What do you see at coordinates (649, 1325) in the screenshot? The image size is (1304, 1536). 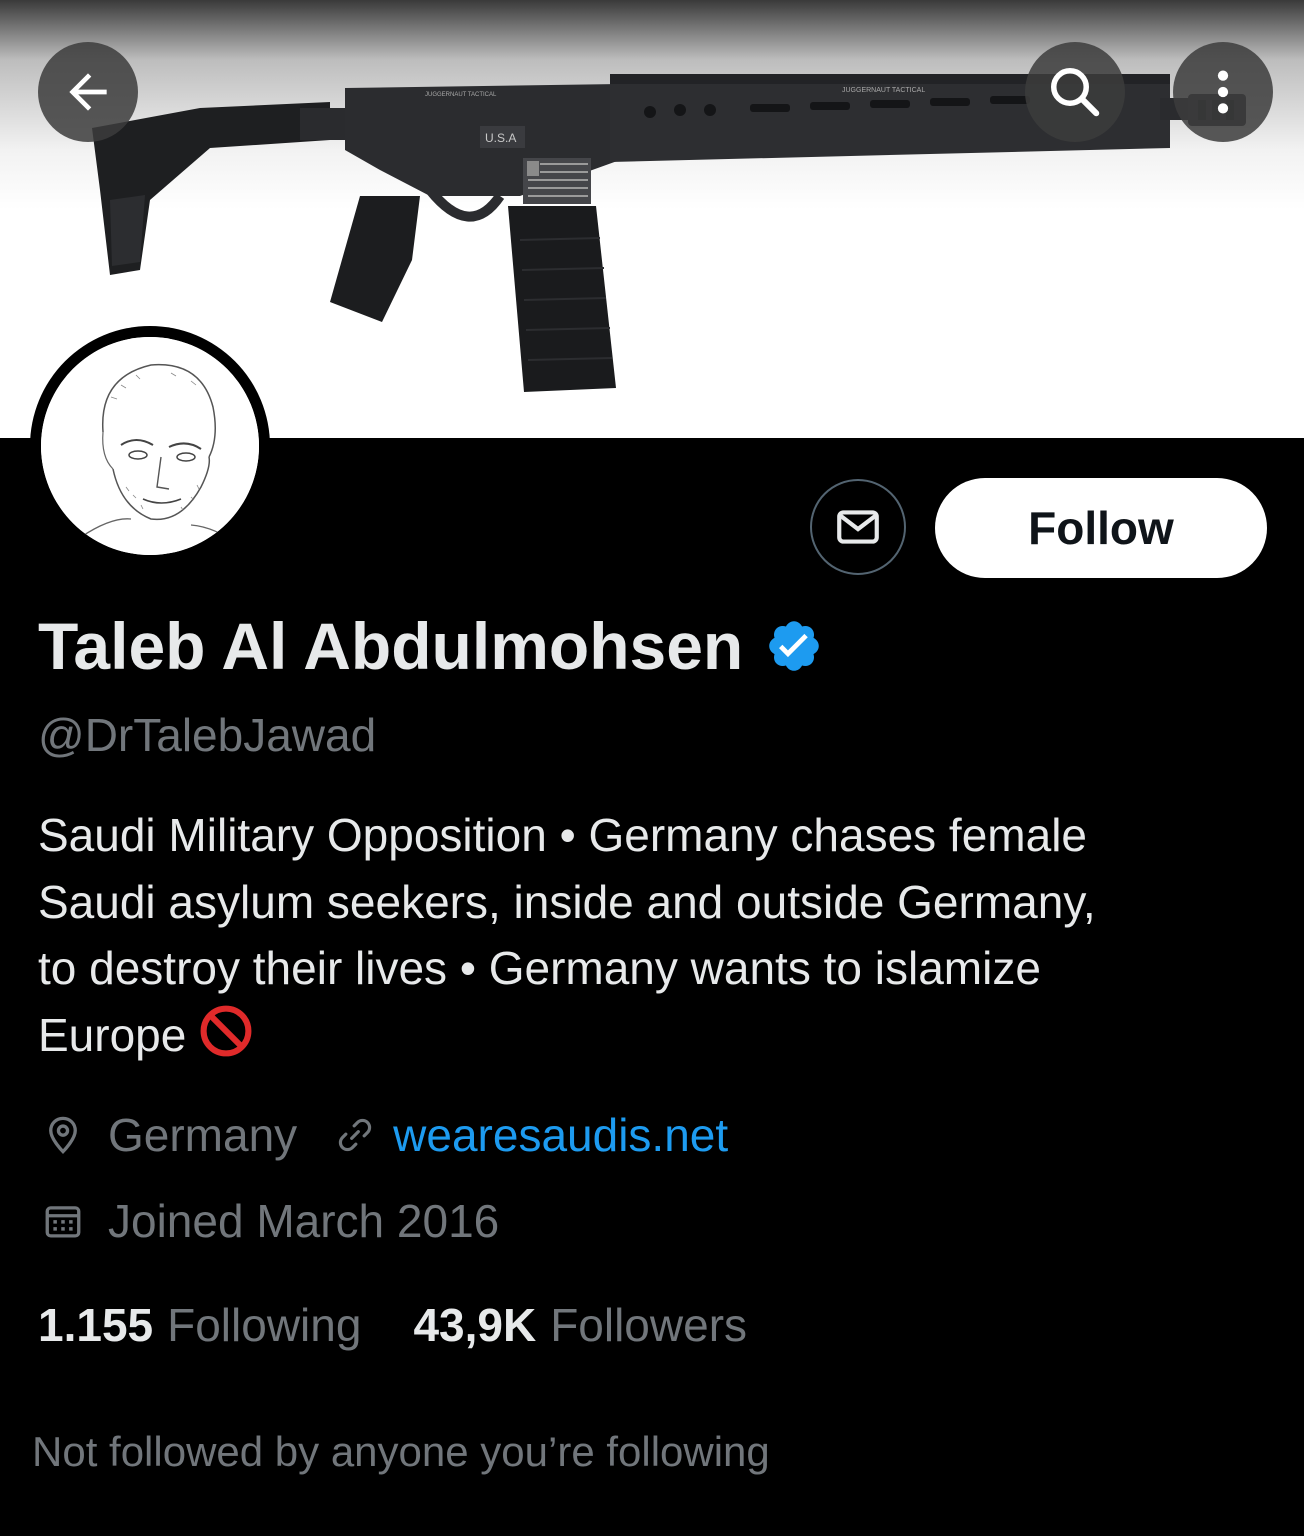 I see `followers-label: Followers` at bounding box center [649, 1325].